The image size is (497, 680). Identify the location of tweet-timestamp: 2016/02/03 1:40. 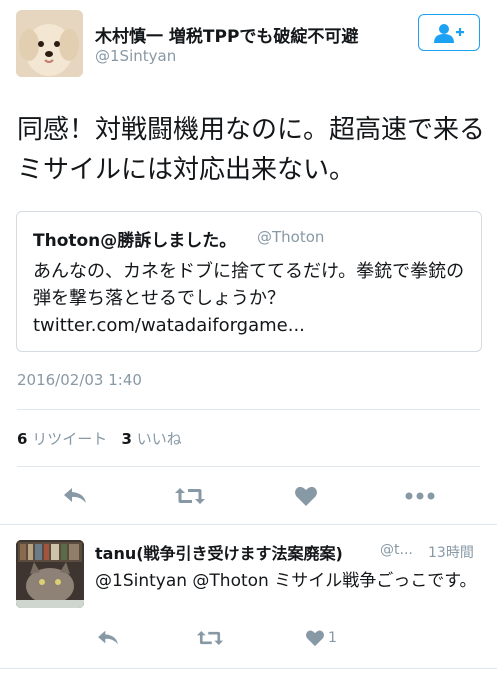
(79, 380).